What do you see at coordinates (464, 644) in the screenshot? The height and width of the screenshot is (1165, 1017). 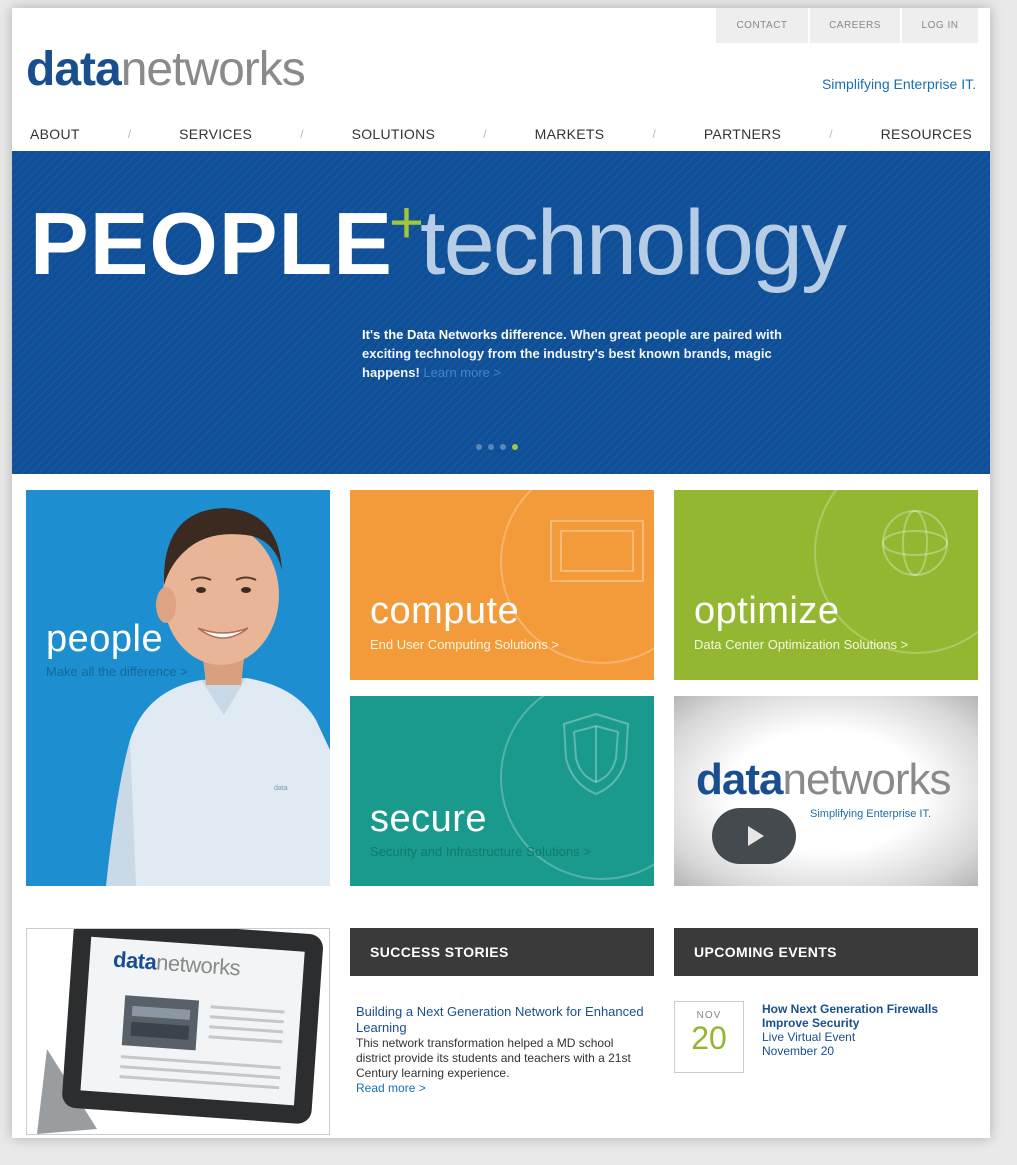 I see `compute-subtitle: End User Computing Solutions >` at bounding box center [464, 644].